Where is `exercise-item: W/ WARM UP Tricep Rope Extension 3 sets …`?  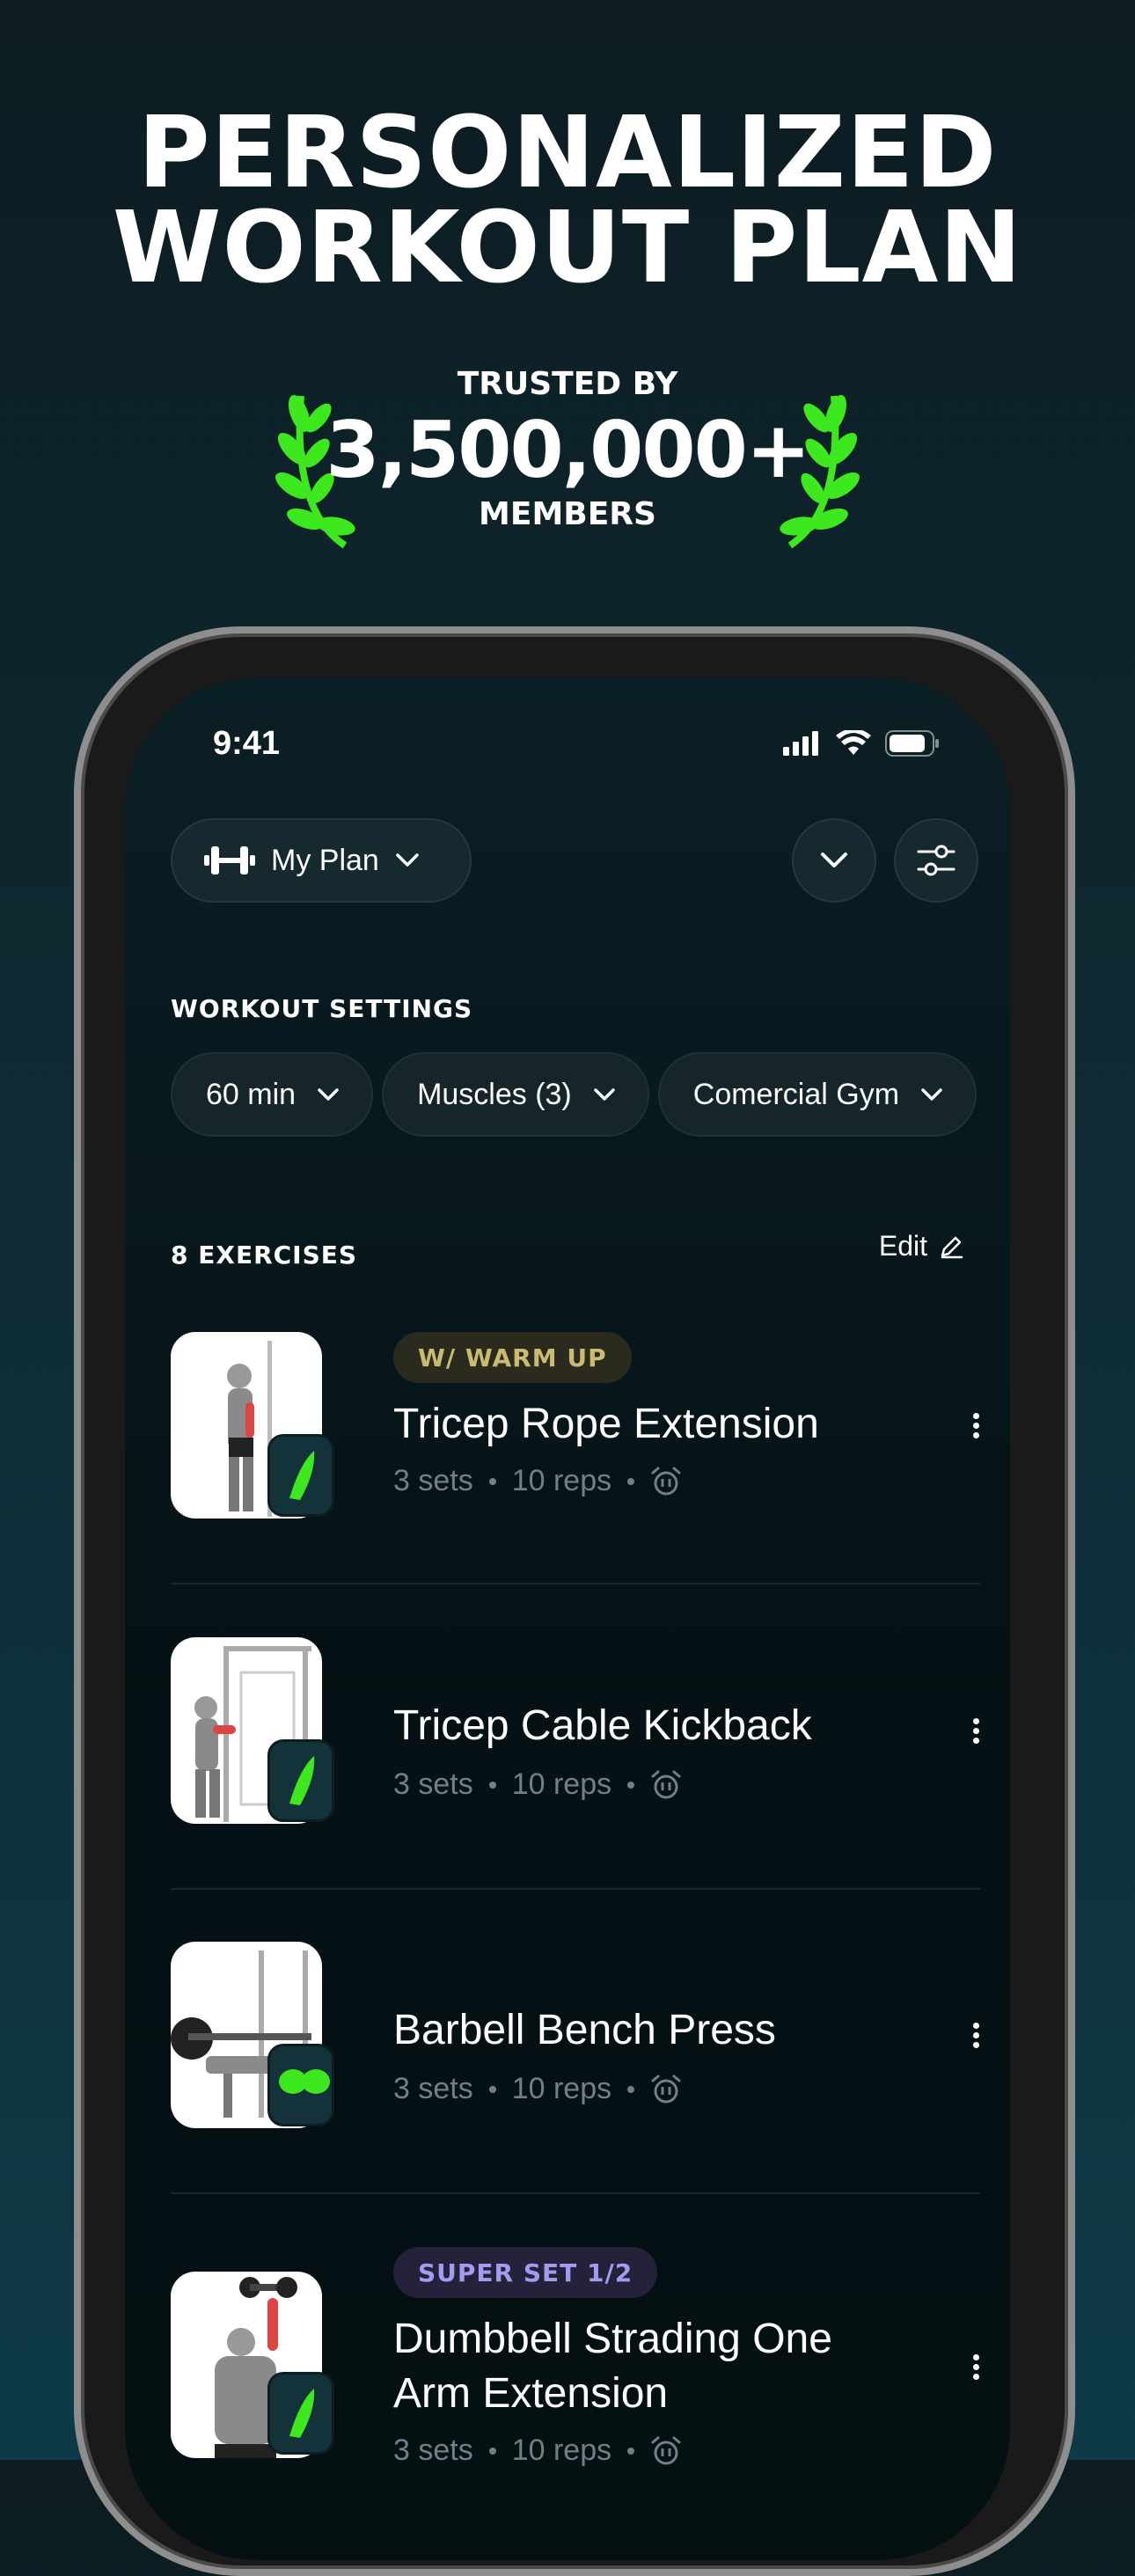
exercise-item: W/ WARM UP Tricep Rope Extension 3 sets … is located at coordinates (575, 1429).